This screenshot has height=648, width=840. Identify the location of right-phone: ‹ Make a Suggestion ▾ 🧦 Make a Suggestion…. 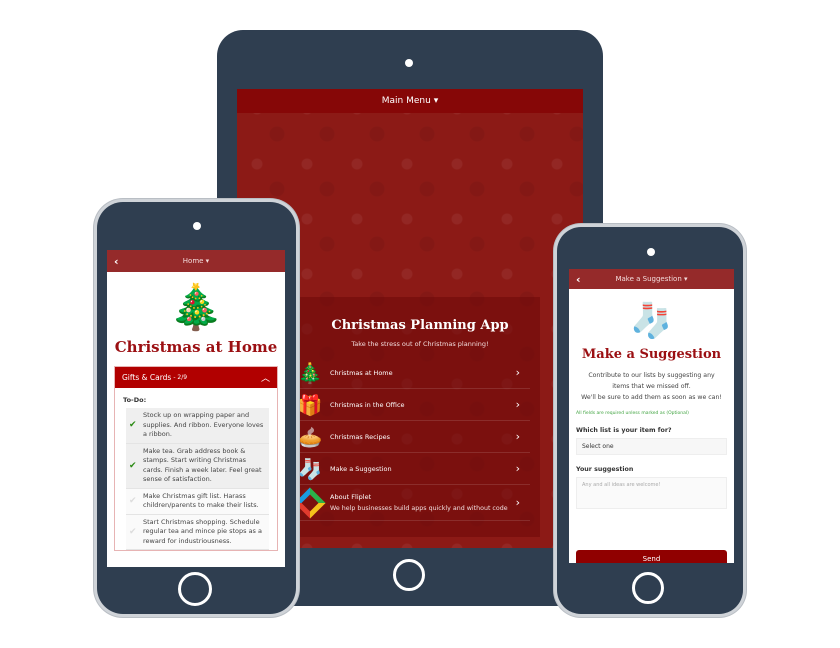
(650, 420).